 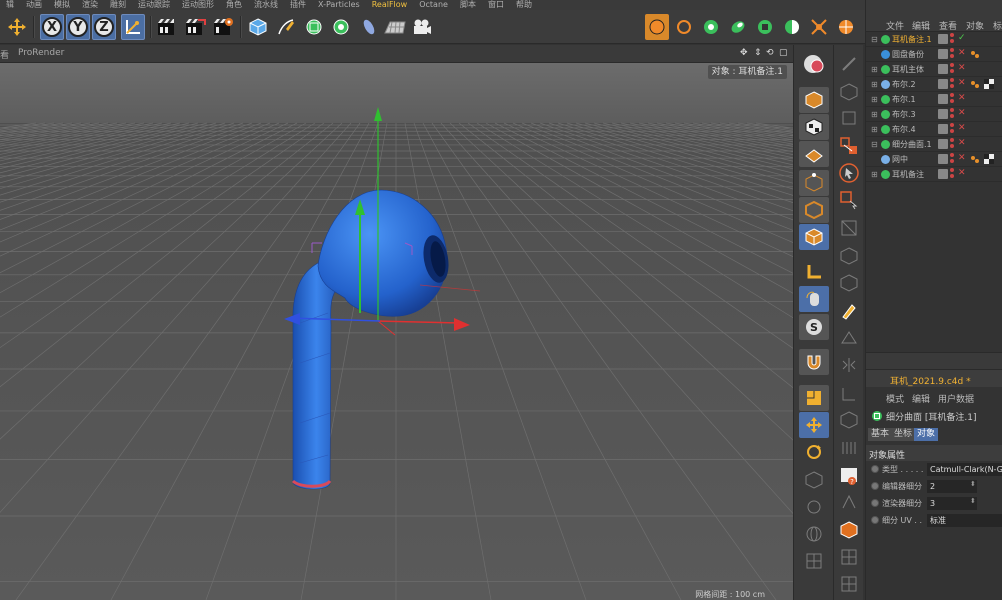 What do you see at coordinates (849, 394) in the screenshot?
I see `normal-move-button` at bounding box center [849, 394].